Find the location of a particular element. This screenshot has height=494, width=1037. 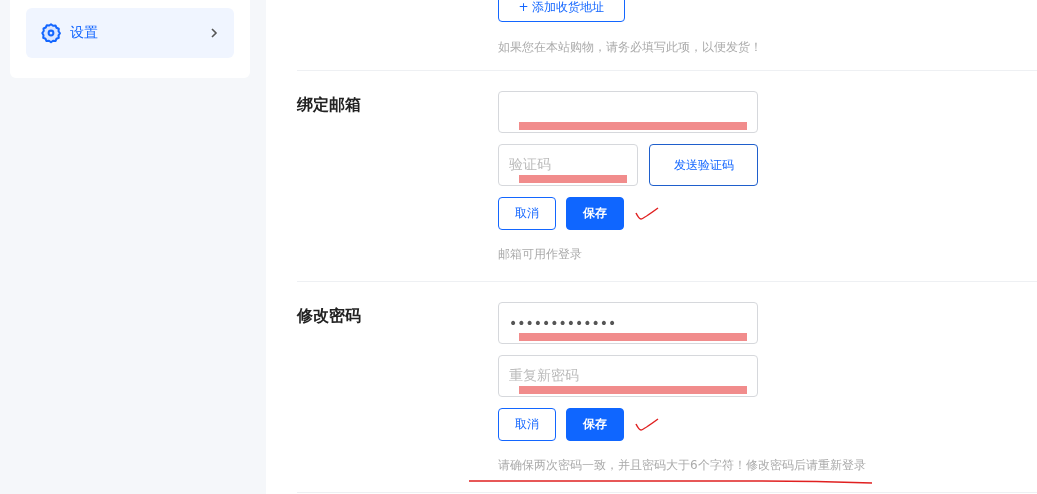

hint-text: 请确保两次密码一致，并且密码大于6个字符！修改密码后请重新登录 is located at coordinates (682, 465).